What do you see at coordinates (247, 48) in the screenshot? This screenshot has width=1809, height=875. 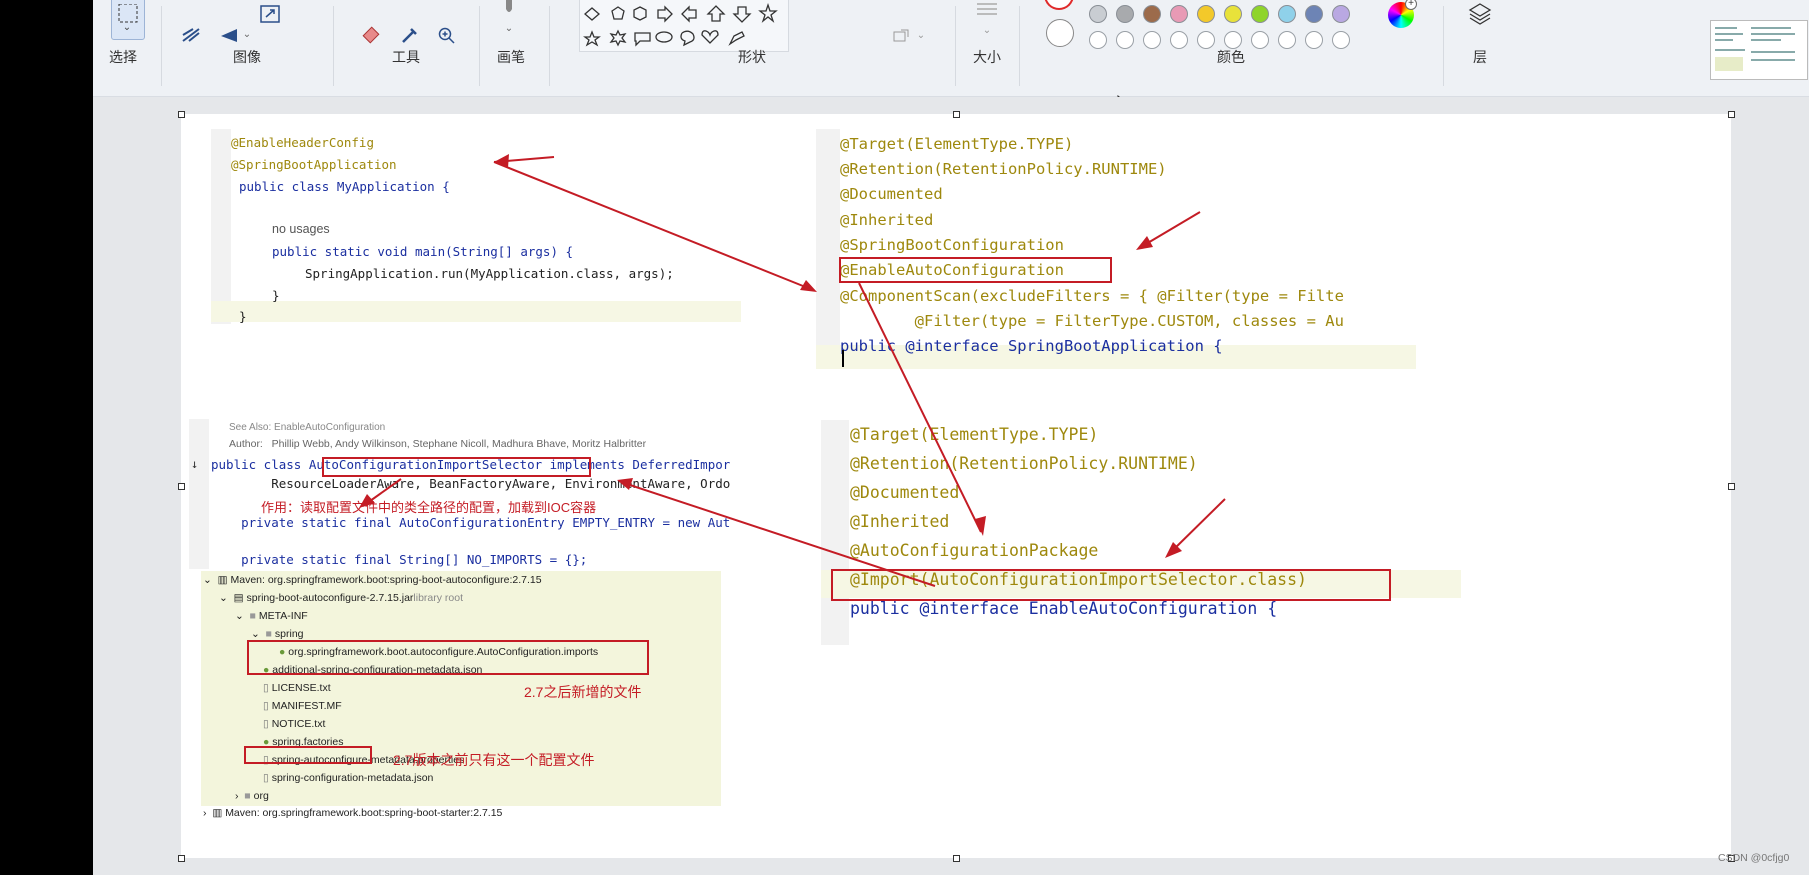 I see `group-image: ⌄ 图像` at bounding box center [247, 48].